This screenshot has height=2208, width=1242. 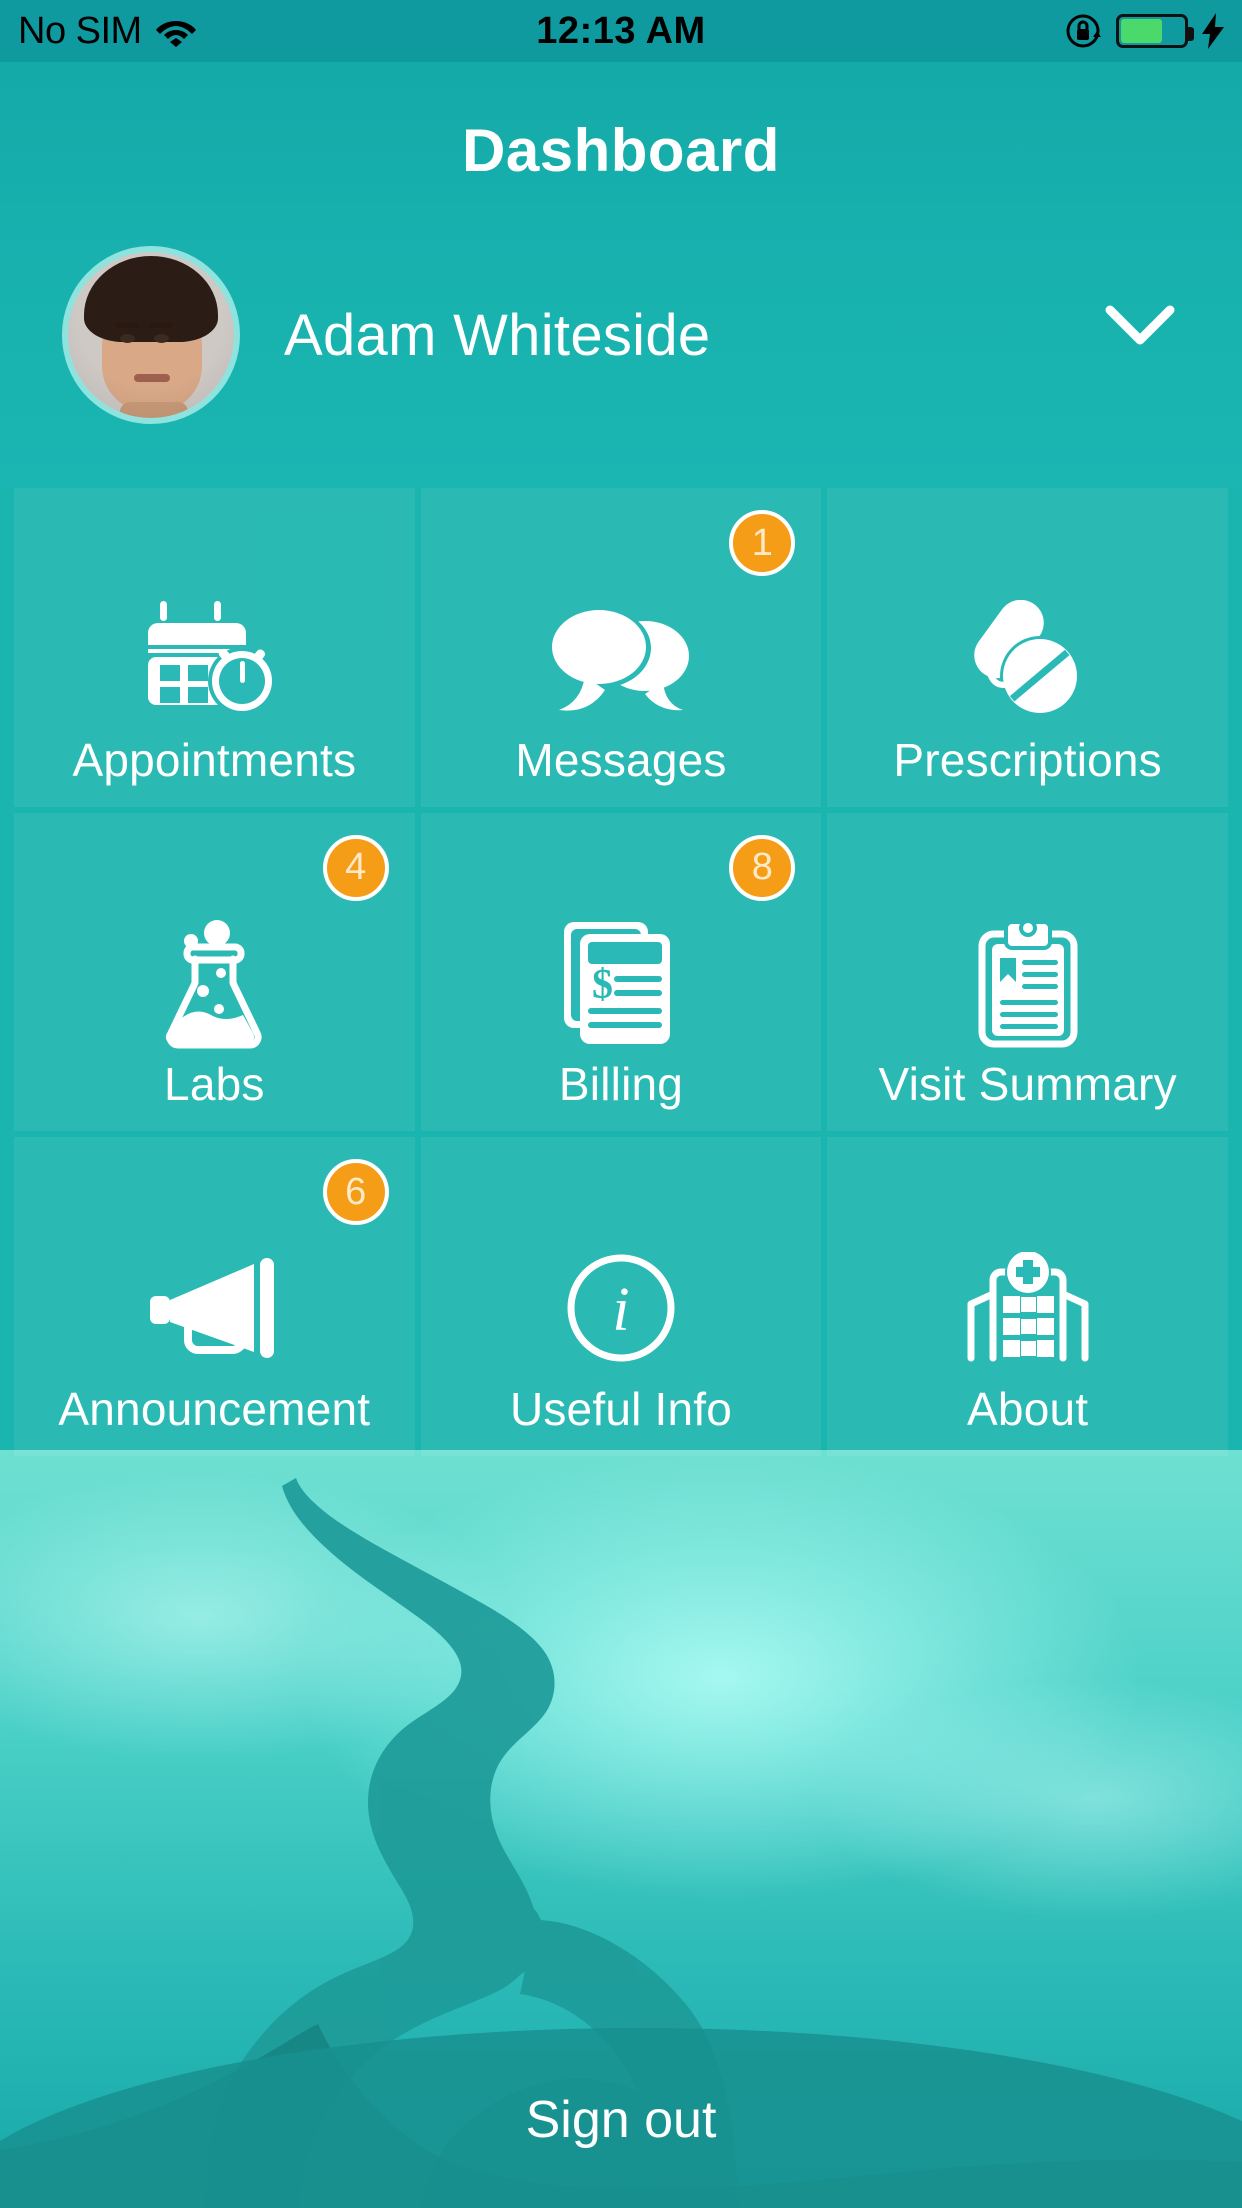 What do you see at coordinates (1140, 325) in the screenshot?
I see `chevron-down-icon` at bounding box center [1140, 325].